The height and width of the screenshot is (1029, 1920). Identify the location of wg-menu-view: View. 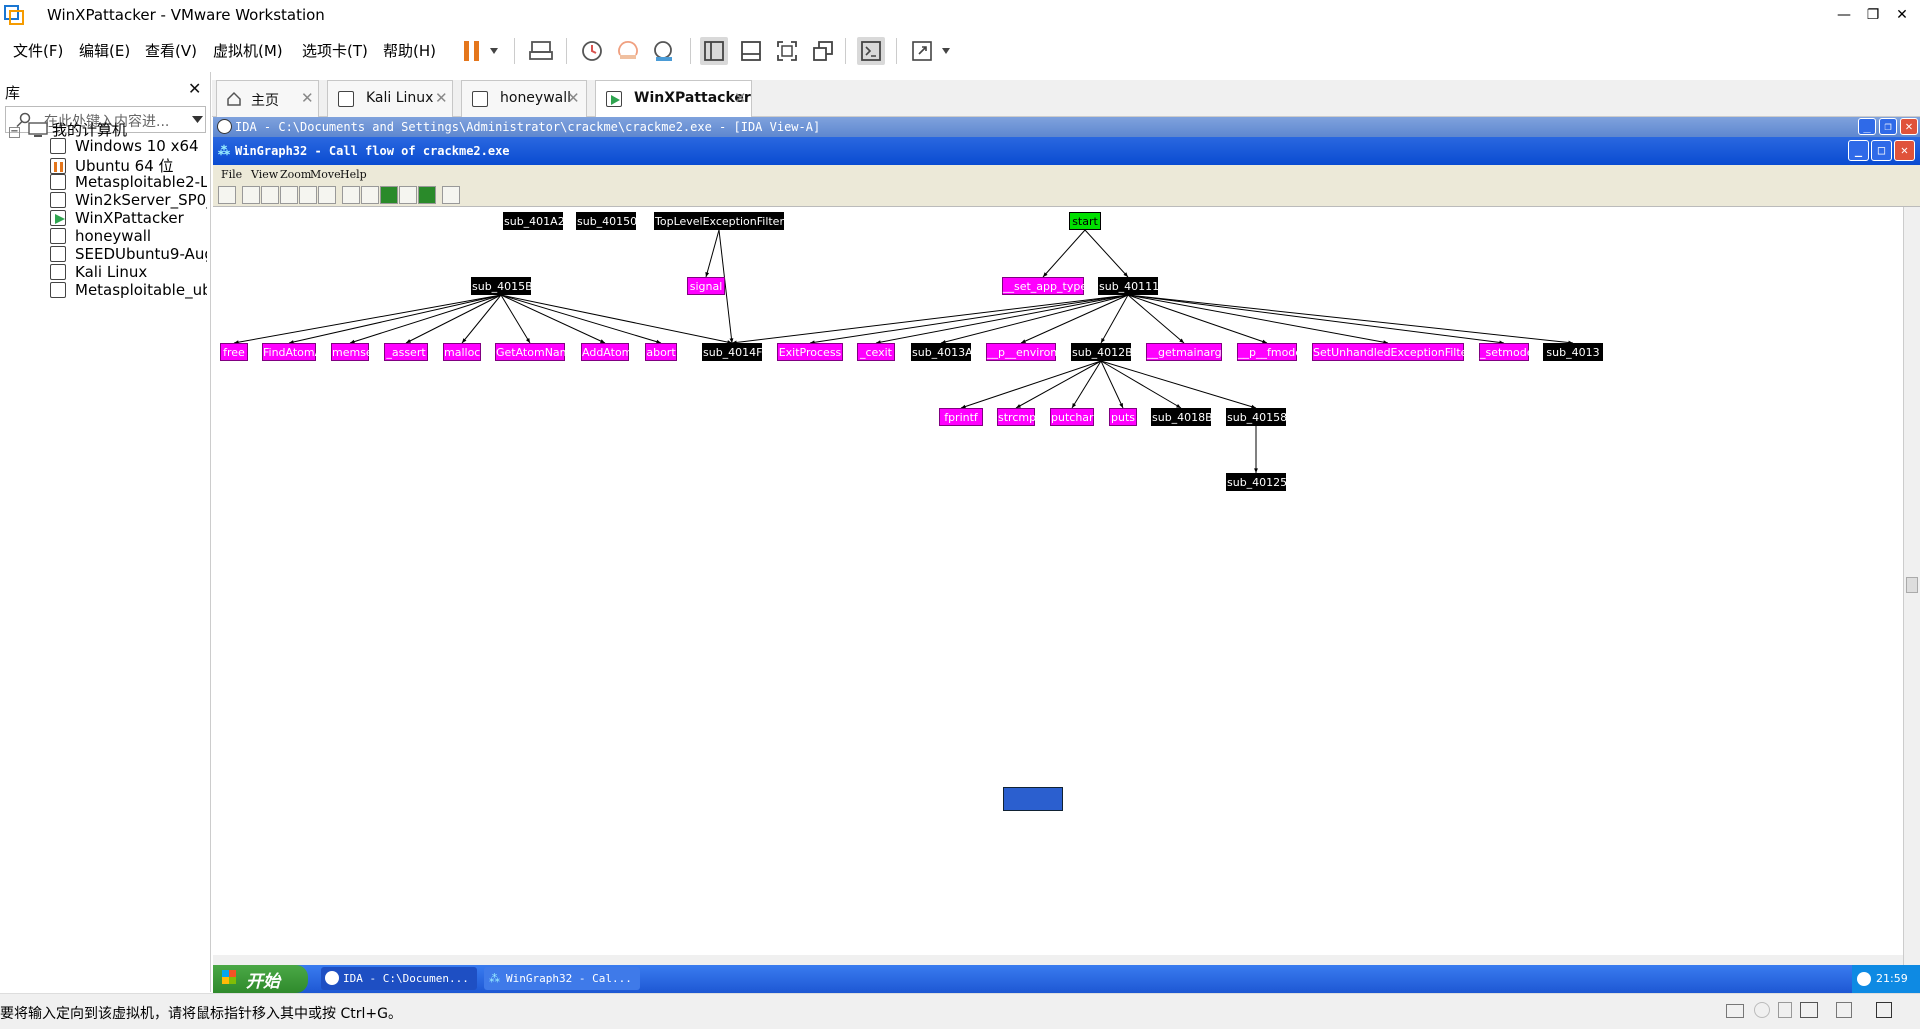
(264, 174).